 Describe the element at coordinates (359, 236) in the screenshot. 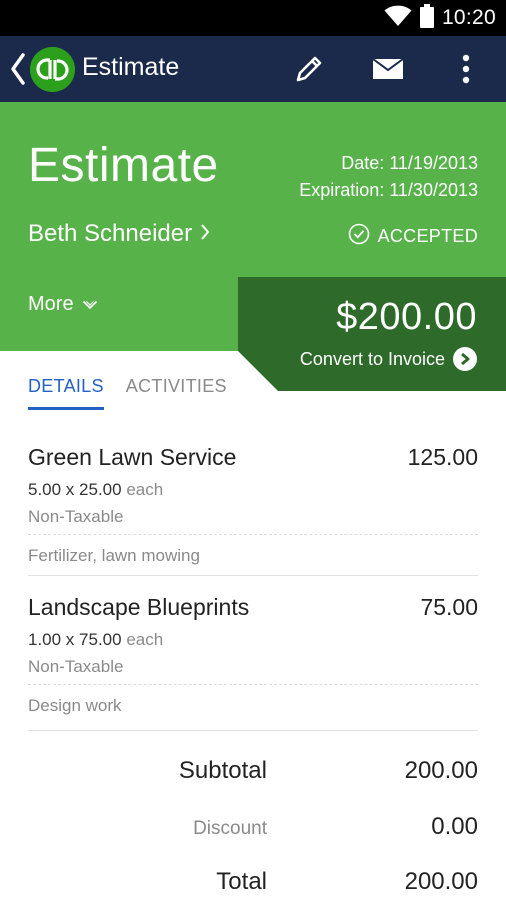

I see `check-circle-icon` at that location.